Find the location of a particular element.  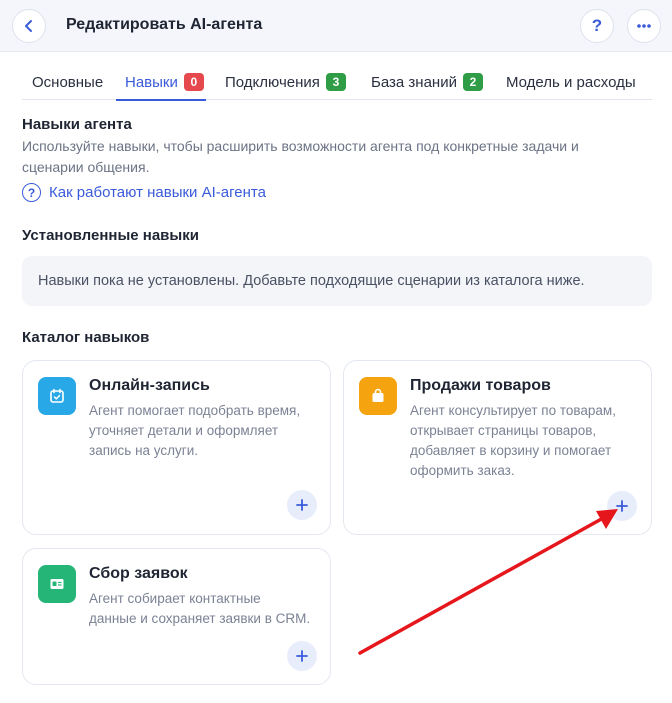

desc-line: добавляет в корзину и помогает is located at coordinates (511, 450).